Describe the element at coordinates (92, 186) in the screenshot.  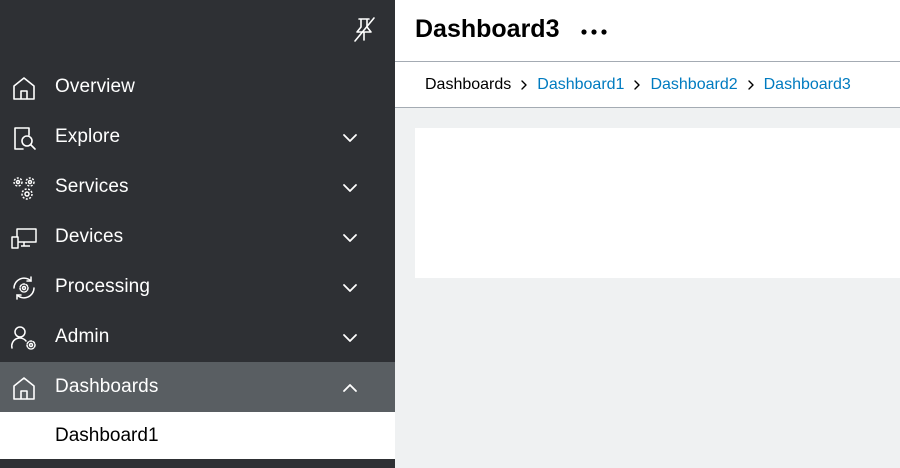
I see `sidebar-item-label: Services` at that location.